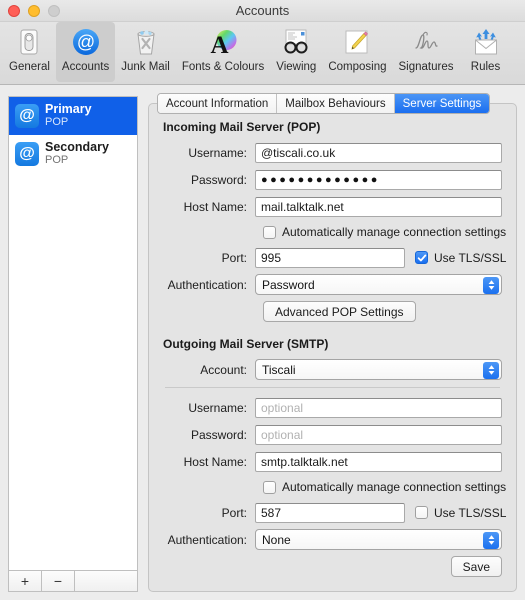 Image resolution: width=525 pixels, height=600 pixels. I want to click on incoming-host-row: Host Name: mail.talktalk.net, so click(332, 206).